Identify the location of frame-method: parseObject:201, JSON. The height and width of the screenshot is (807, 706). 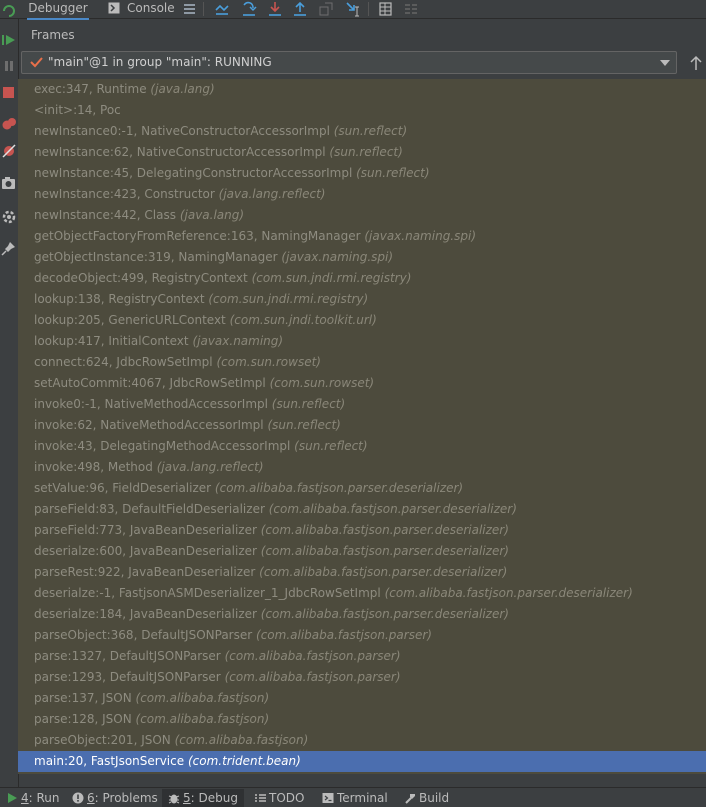
(102, 740).